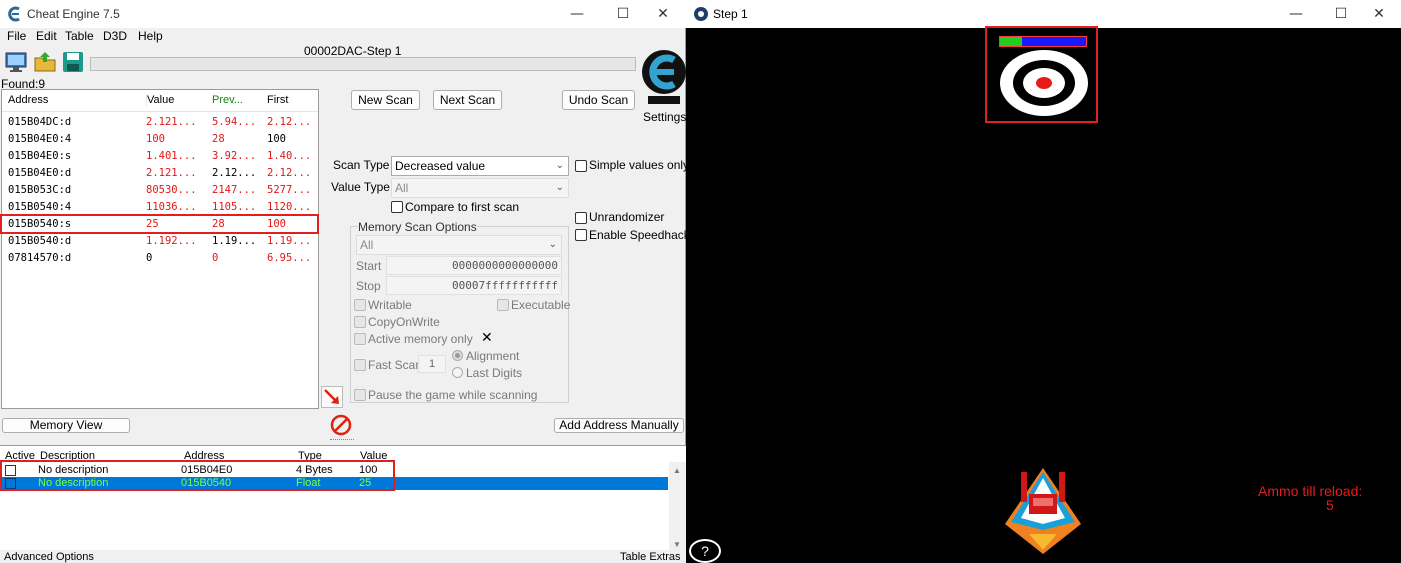  Describe the element at coordinates (581, 235) in the screenshot. I see `speedhack-checkbox` at that location.